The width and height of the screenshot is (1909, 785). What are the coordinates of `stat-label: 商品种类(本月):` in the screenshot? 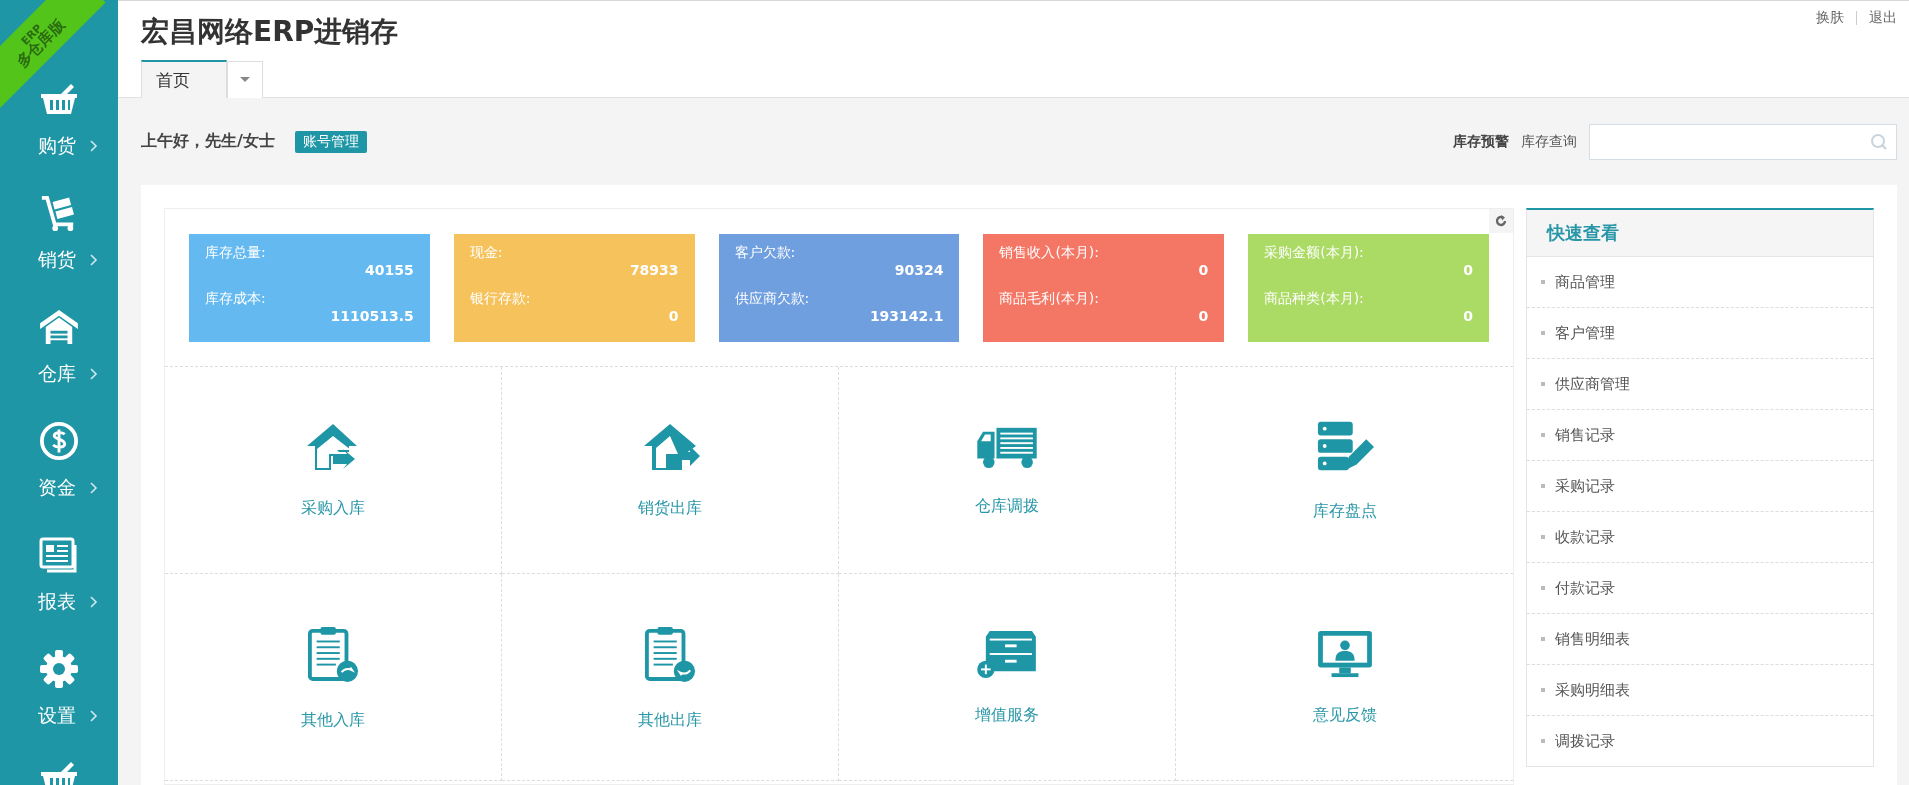 It's located at (1314, 299).